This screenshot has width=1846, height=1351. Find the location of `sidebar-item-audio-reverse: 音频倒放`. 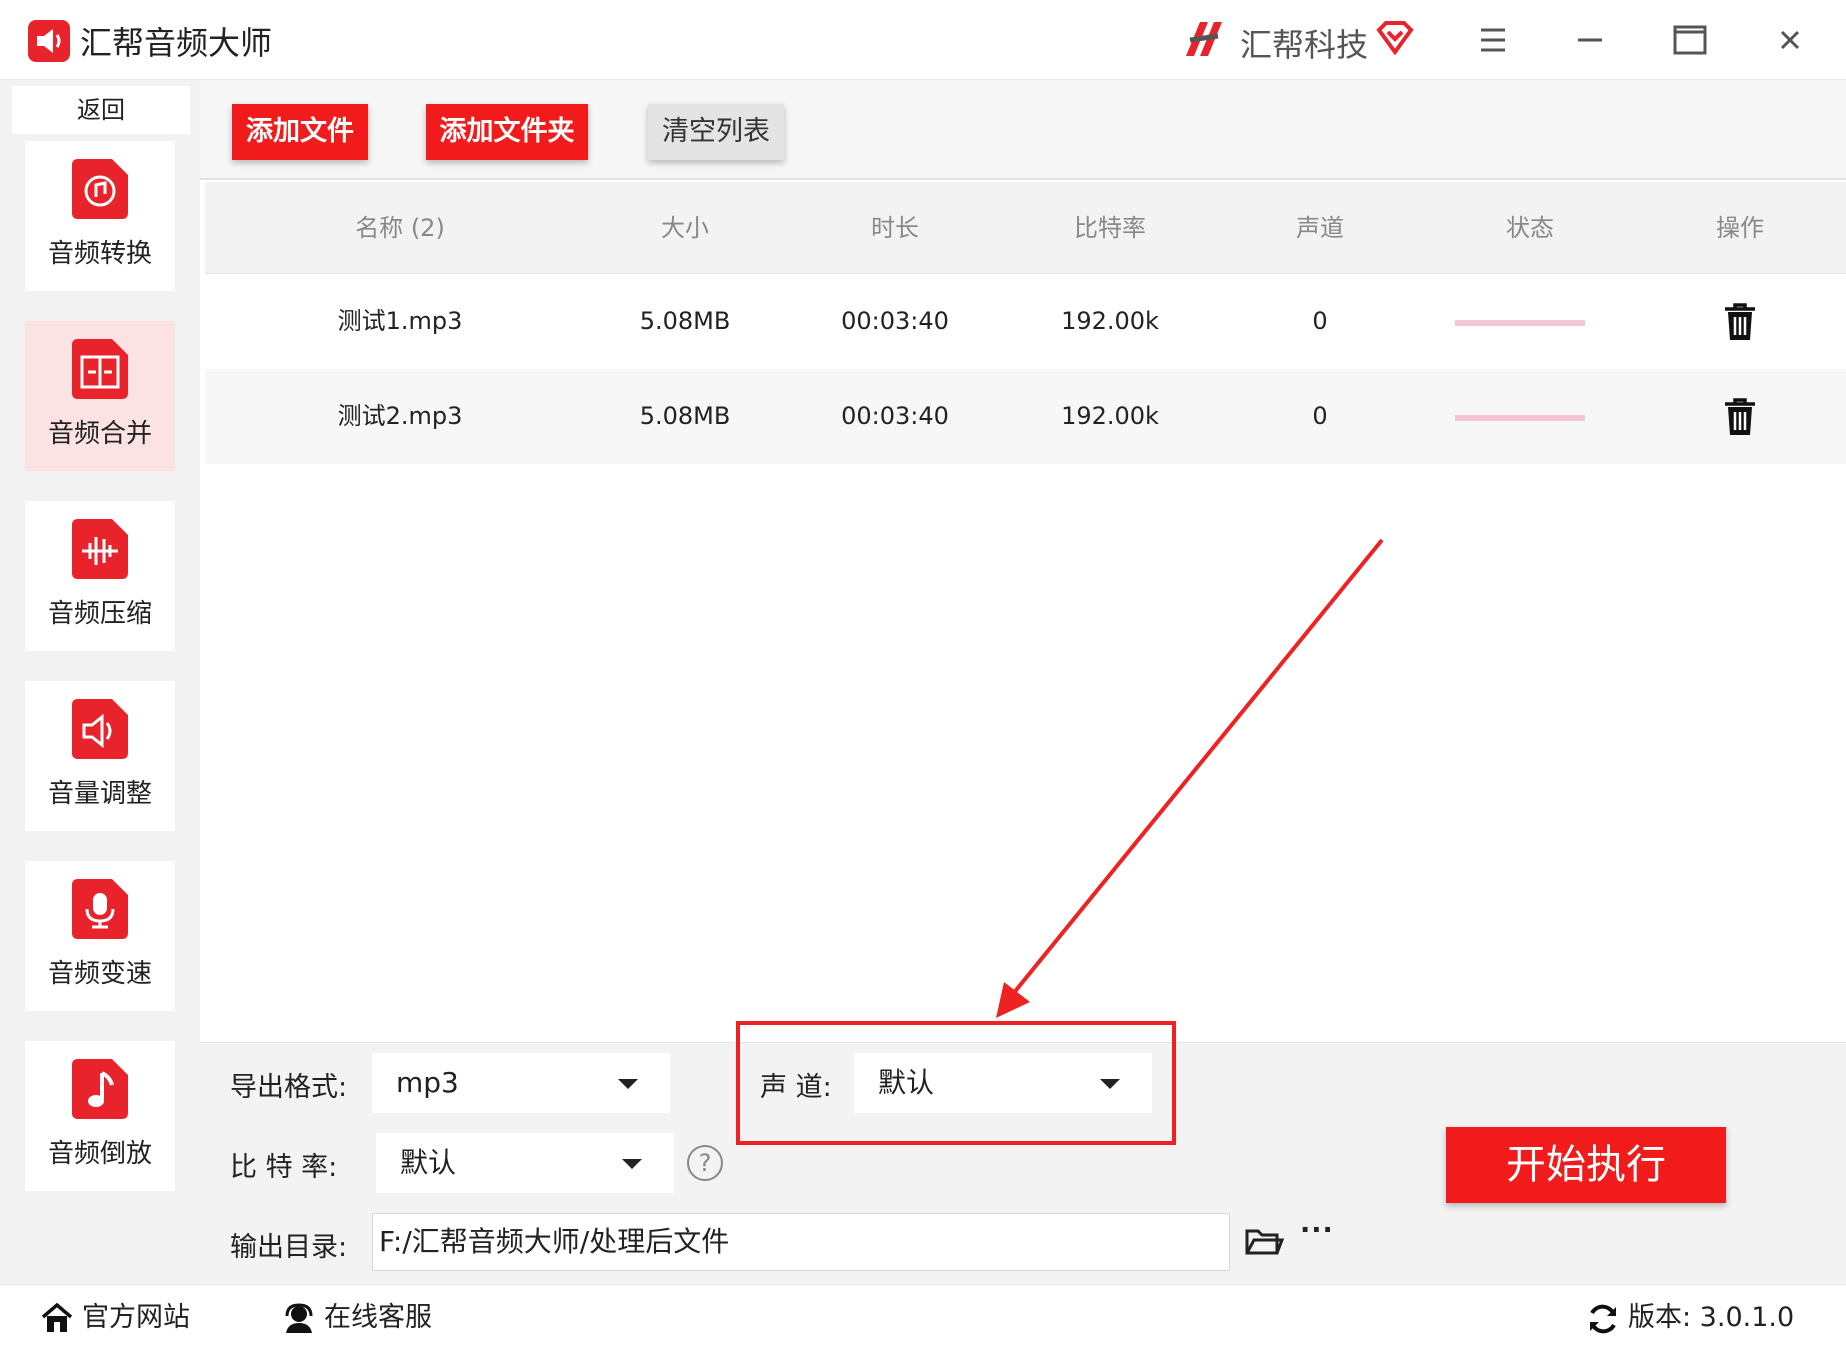

sidebar-item-audio-reverse: 音频倒放 is located at coordinates (100, 1116).